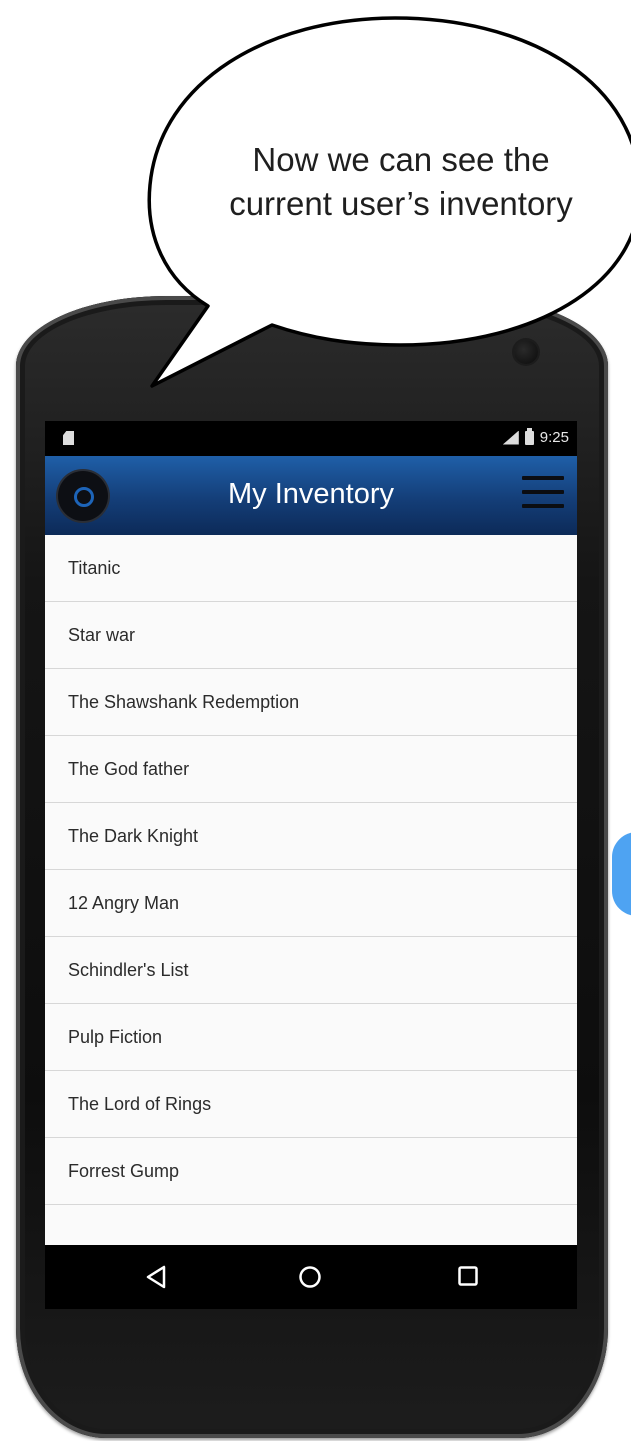 The height and width of the screenshot is (1441, 631). I want to click on app-bar: My Inventory, so click(311, 495).